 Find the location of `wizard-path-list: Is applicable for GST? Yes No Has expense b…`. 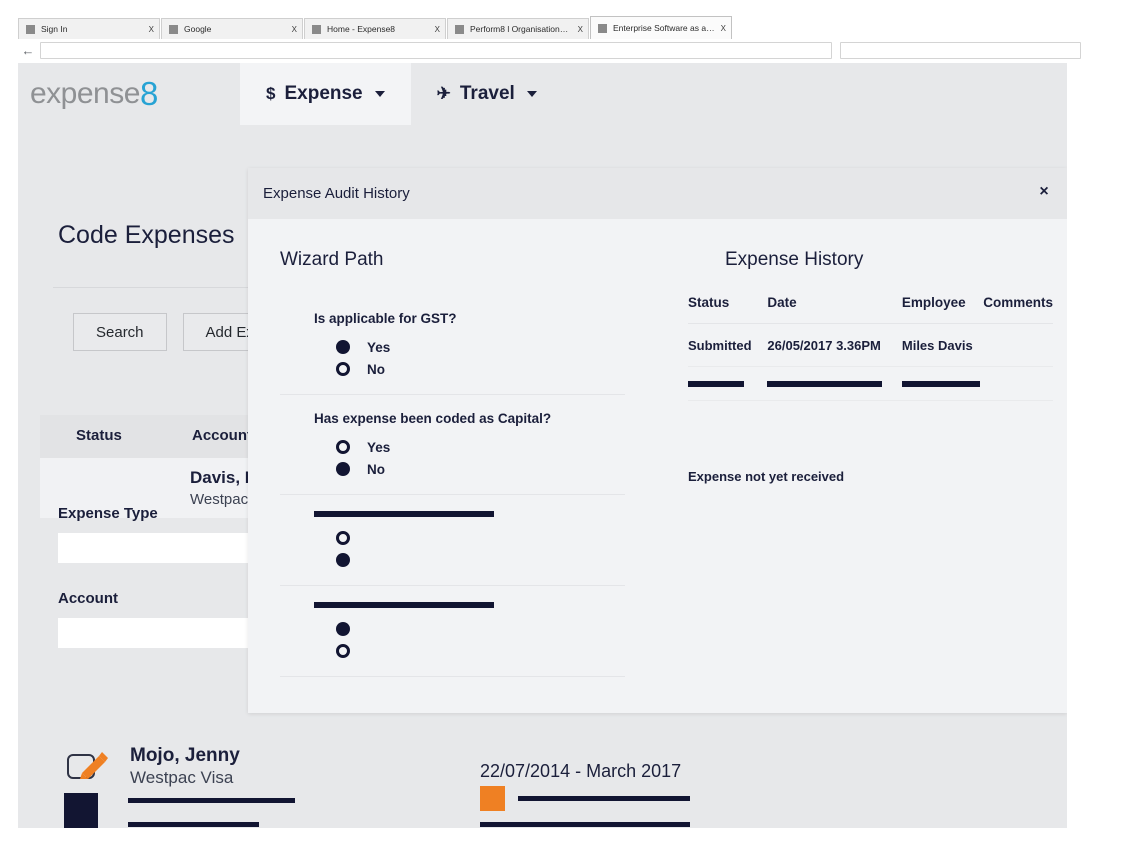

wizard-path-list: Is applicable for GST? Yes No Has expense b… is located at coordinates (452, 486).